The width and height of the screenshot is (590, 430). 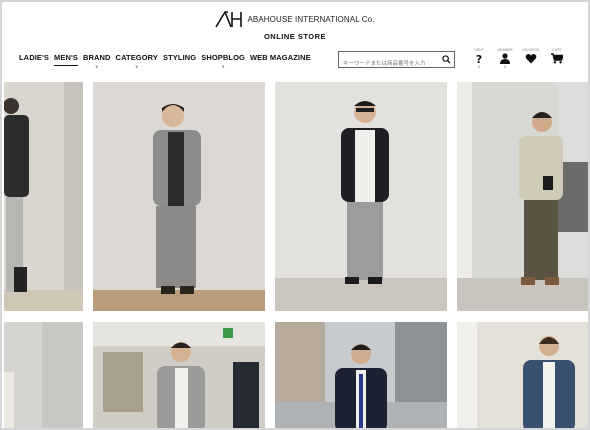 I want to click on nav-label: MEN'S, so click(x=66, y=57).